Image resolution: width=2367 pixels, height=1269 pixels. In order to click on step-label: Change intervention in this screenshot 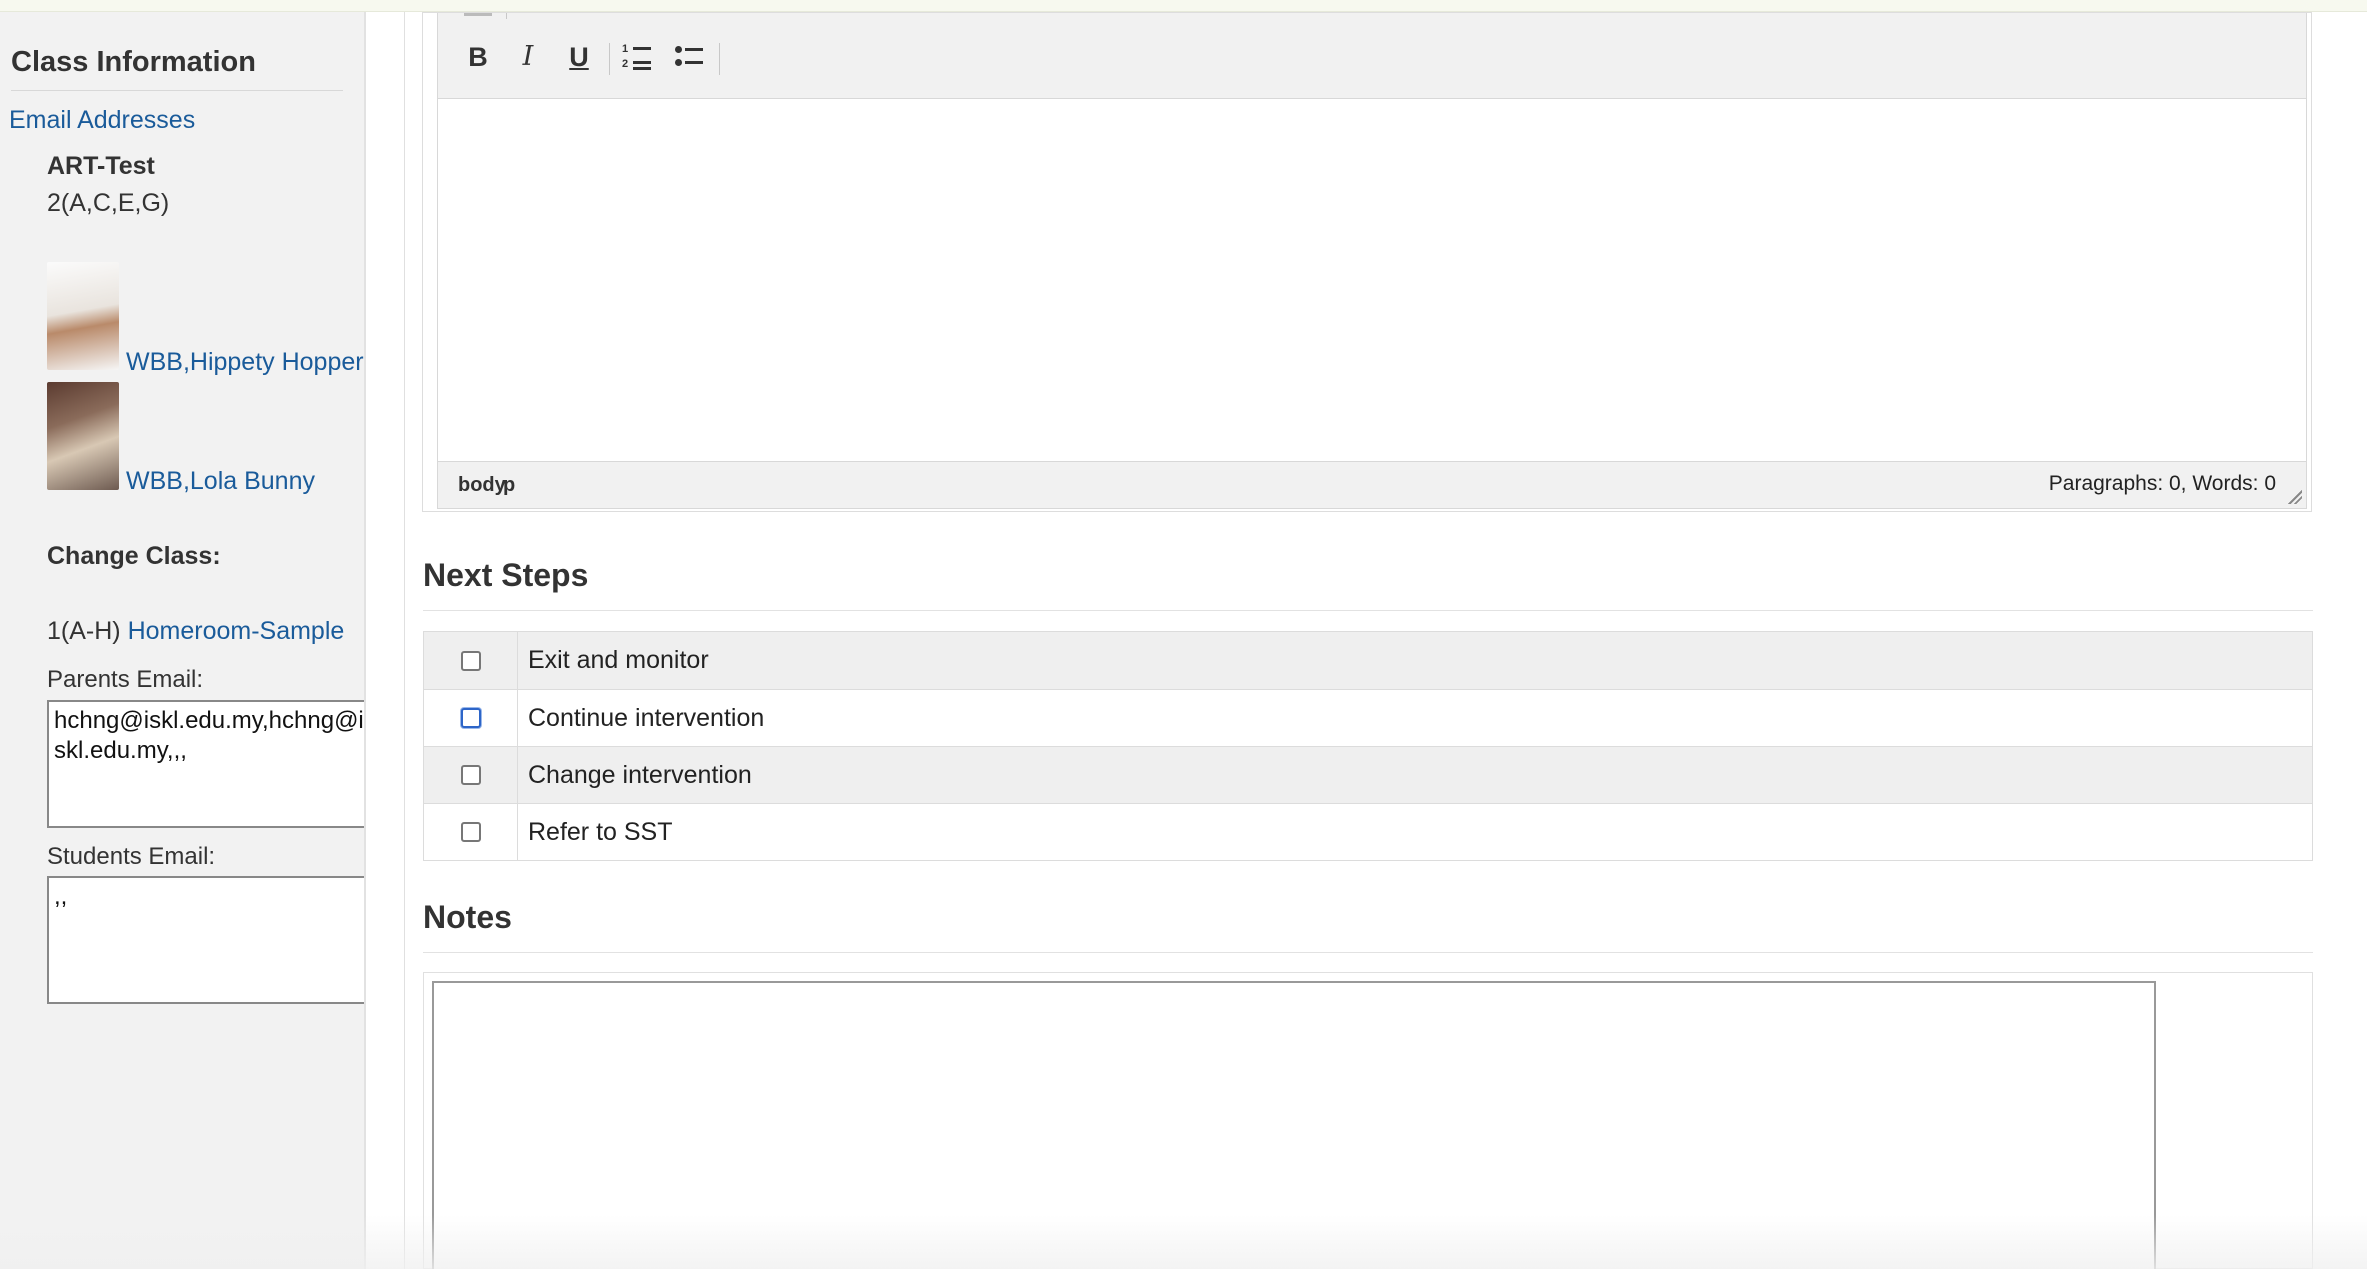, I will do `click(640, 774)`.